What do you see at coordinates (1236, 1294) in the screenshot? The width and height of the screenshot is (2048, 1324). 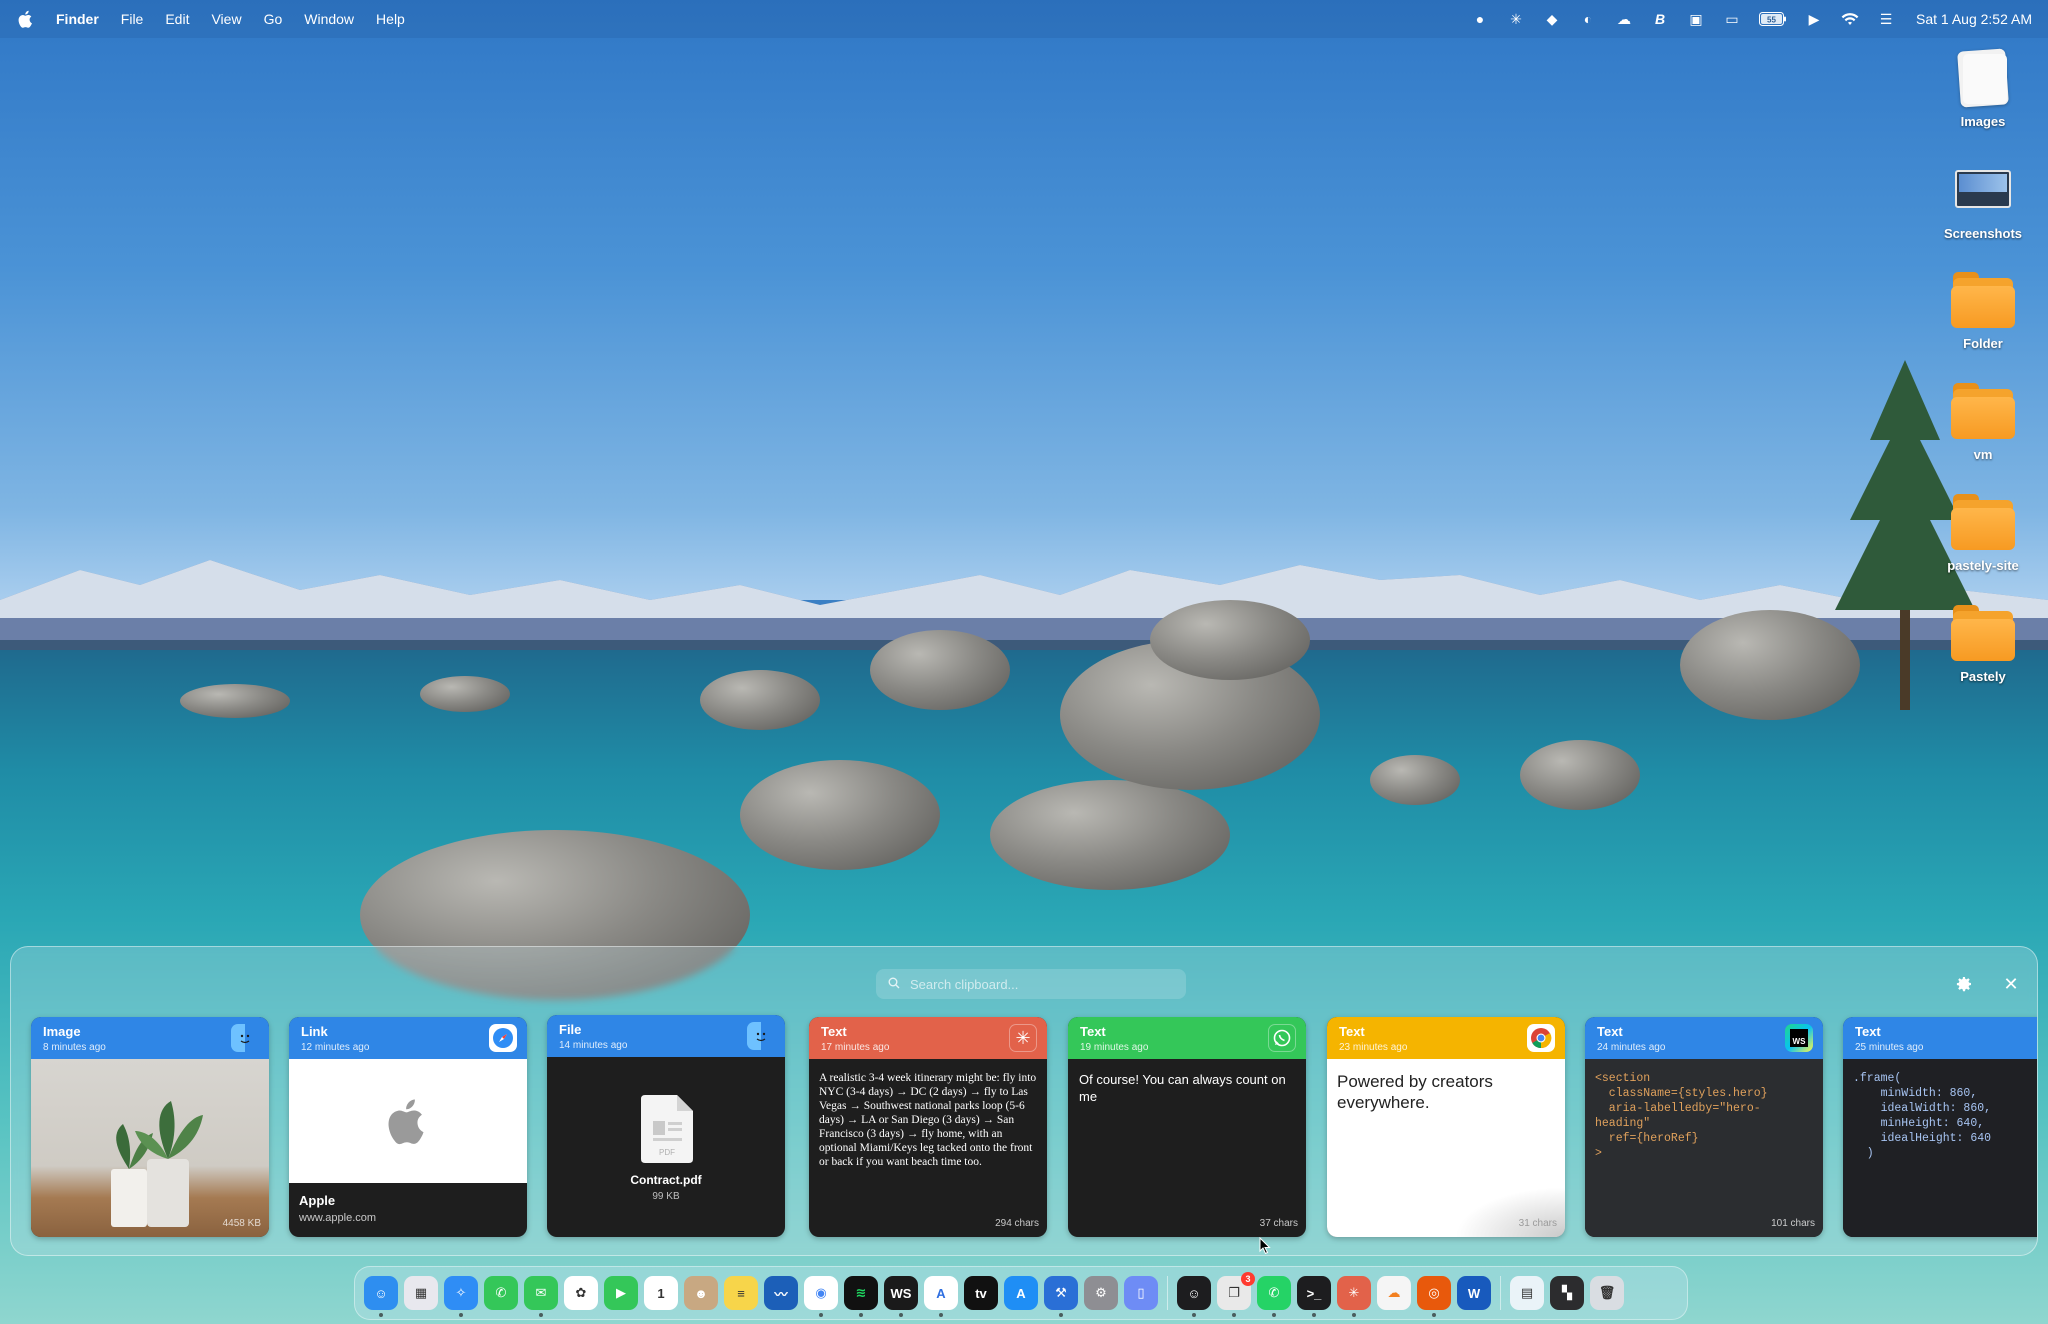 I see `dock-pastely-icon: ❐ 3` at bounding box center [1236, 1294].